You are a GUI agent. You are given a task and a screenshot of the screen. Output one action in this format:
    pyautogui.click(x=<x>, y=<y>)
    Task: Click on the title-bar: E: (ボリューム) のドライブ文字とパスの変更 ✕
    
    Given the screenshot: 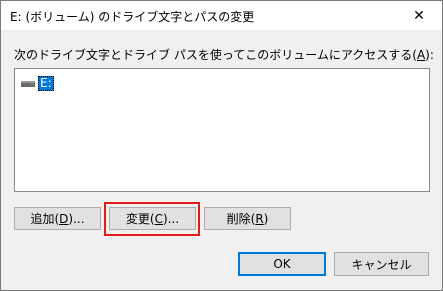 What is the action you would take?
    pyautogui.click(x=221, y=15)
    